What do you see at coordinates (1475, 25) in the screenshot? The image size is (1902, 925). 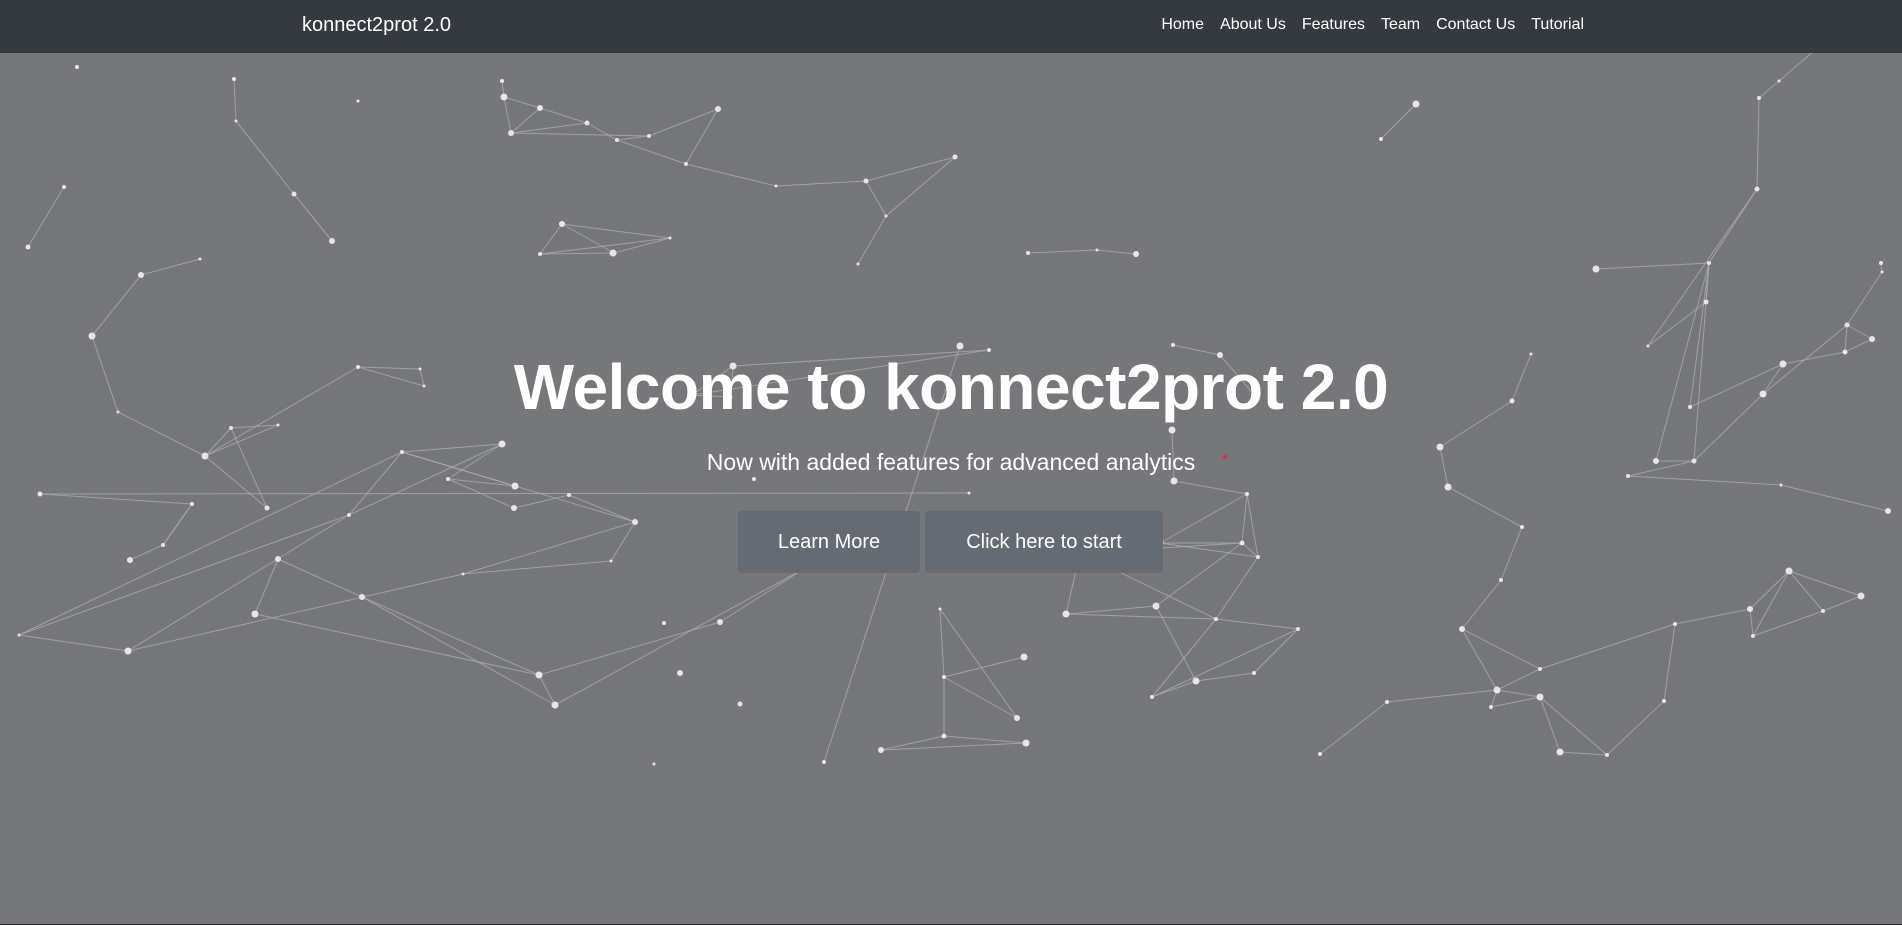 I see `nav-link-contact-us: Contact Us` at bounding box center [1475, 25].